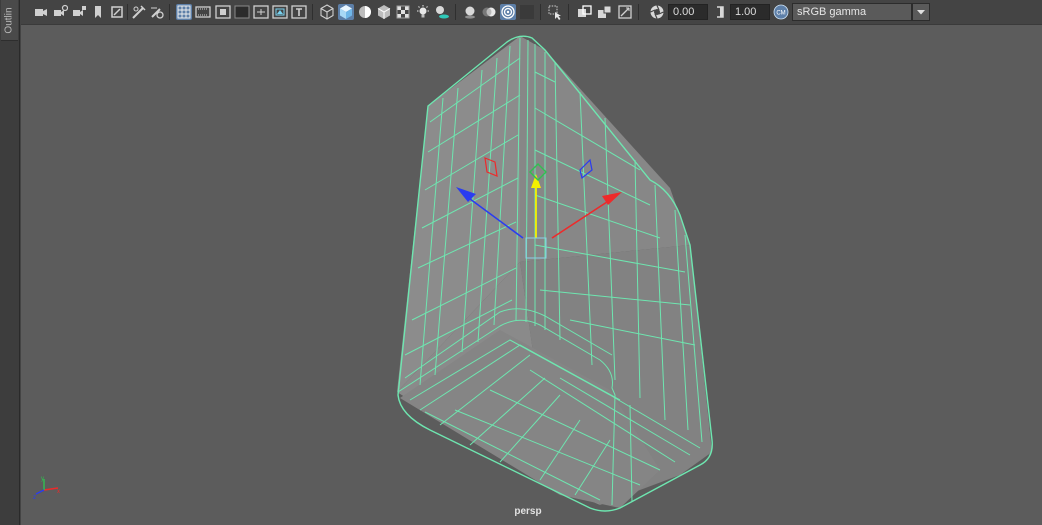 The height and width of the screenshot is (525, 1042). I want to click on viewport-toolbar: 0.00 1.00 CM sRGB gamma, so click(531, 12).